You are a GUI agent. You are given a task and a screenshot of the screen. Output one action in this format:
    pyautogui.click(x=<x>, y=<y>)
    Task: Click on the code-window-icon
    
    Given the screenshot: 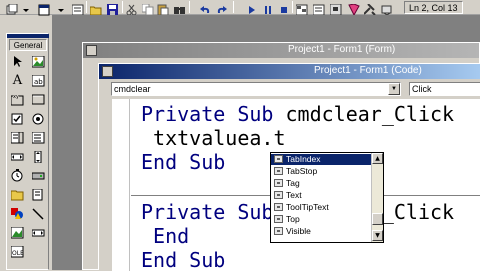 What is the action you would take?
    pyautogui.click(x=107, y=71)
    